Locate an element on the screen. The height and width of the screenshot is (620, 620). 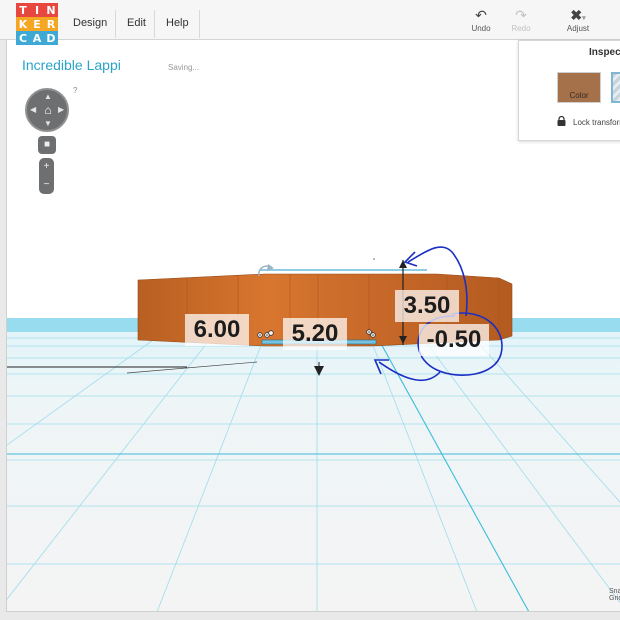
menu-help: Help is located at coordinates (177, 20).